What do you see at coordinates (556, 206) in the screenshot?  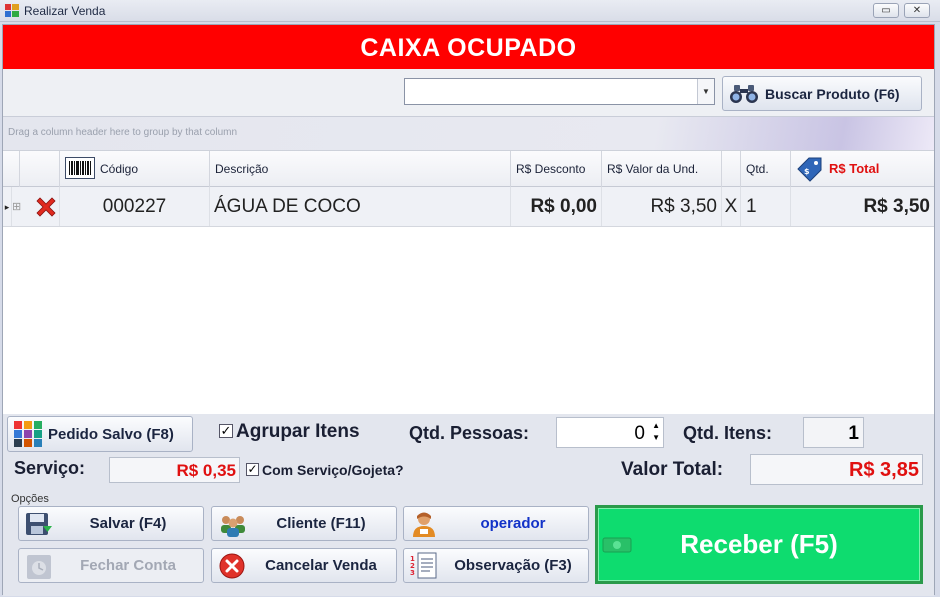 I see `row-discount: R$ 0,00` at bounding box center [556, 206].